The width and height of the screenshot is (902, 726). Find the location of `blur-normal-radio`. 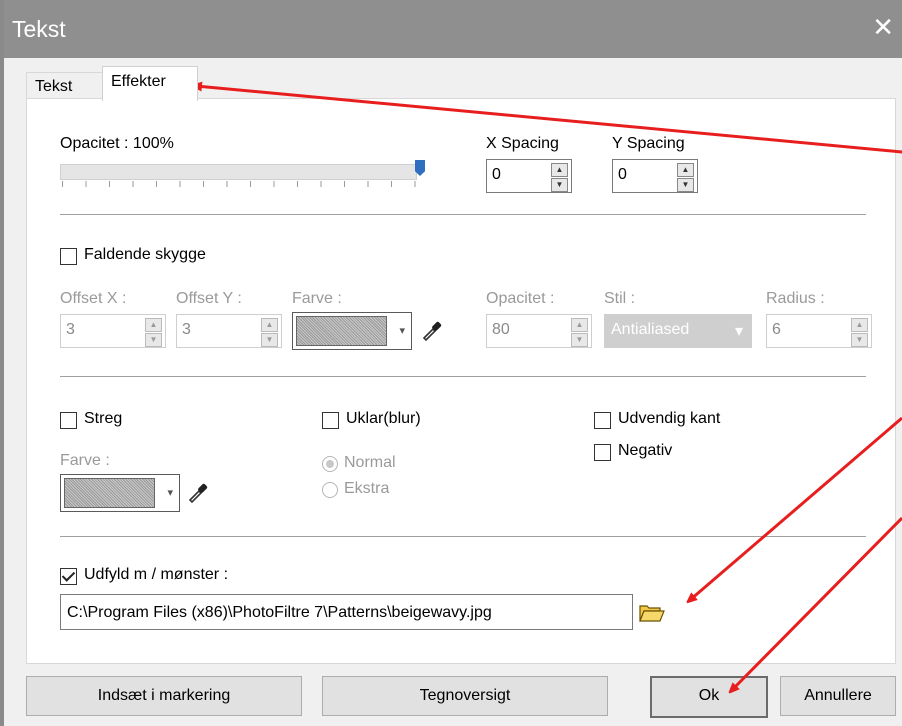

blur-normal-radio is located at coordinates (330, 464).